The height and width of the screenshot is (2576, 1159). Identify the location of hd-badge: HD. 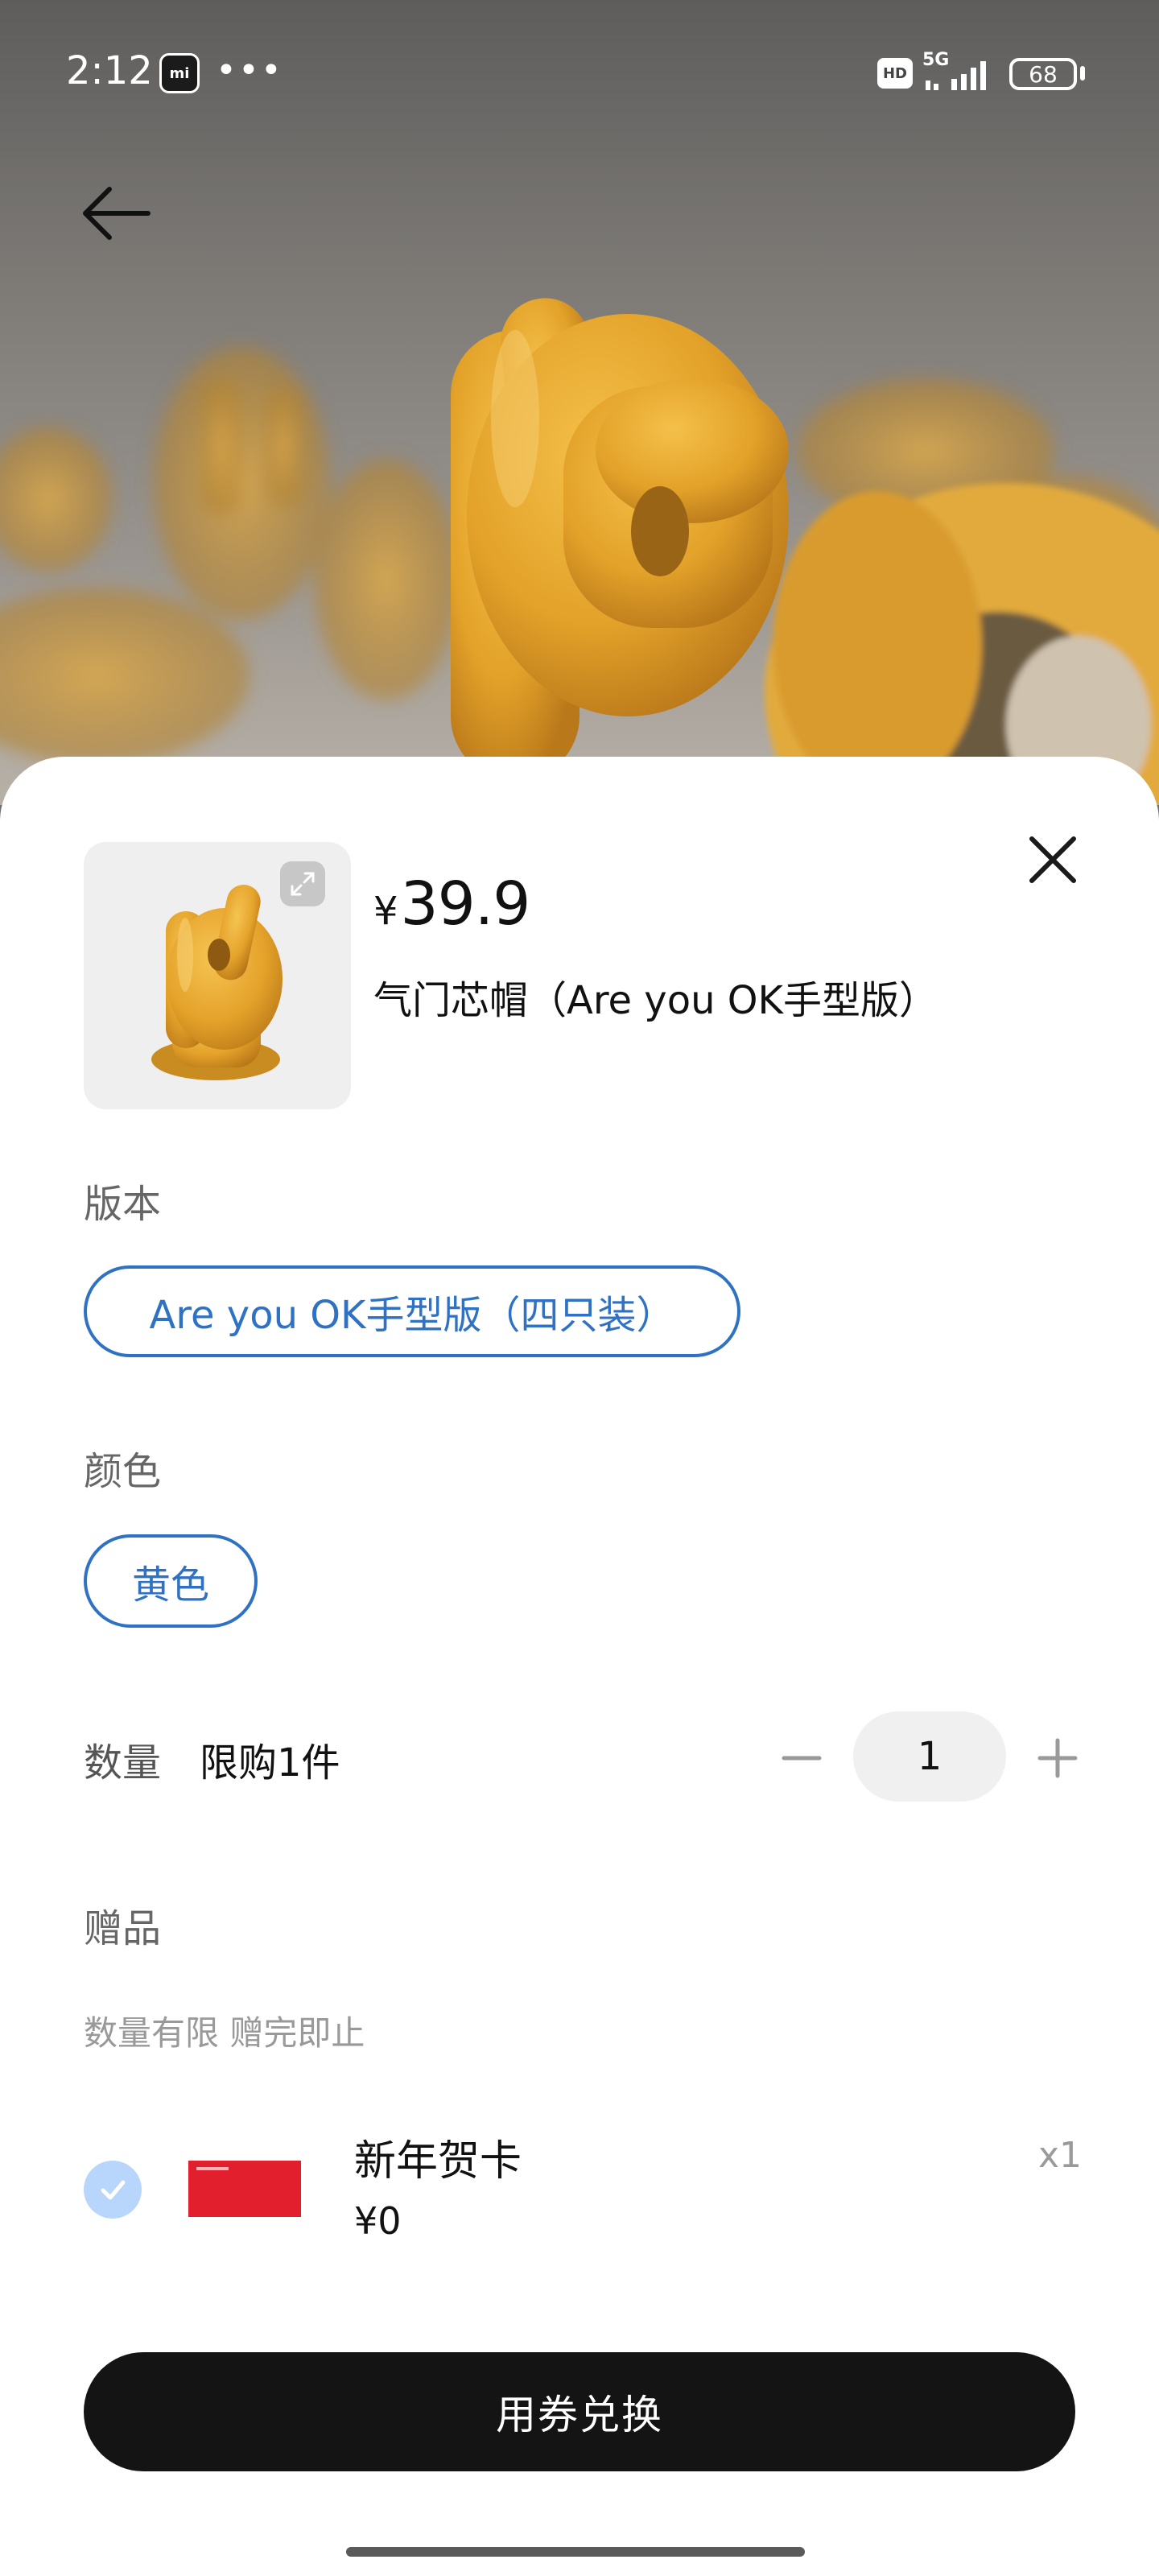
(895, 73).